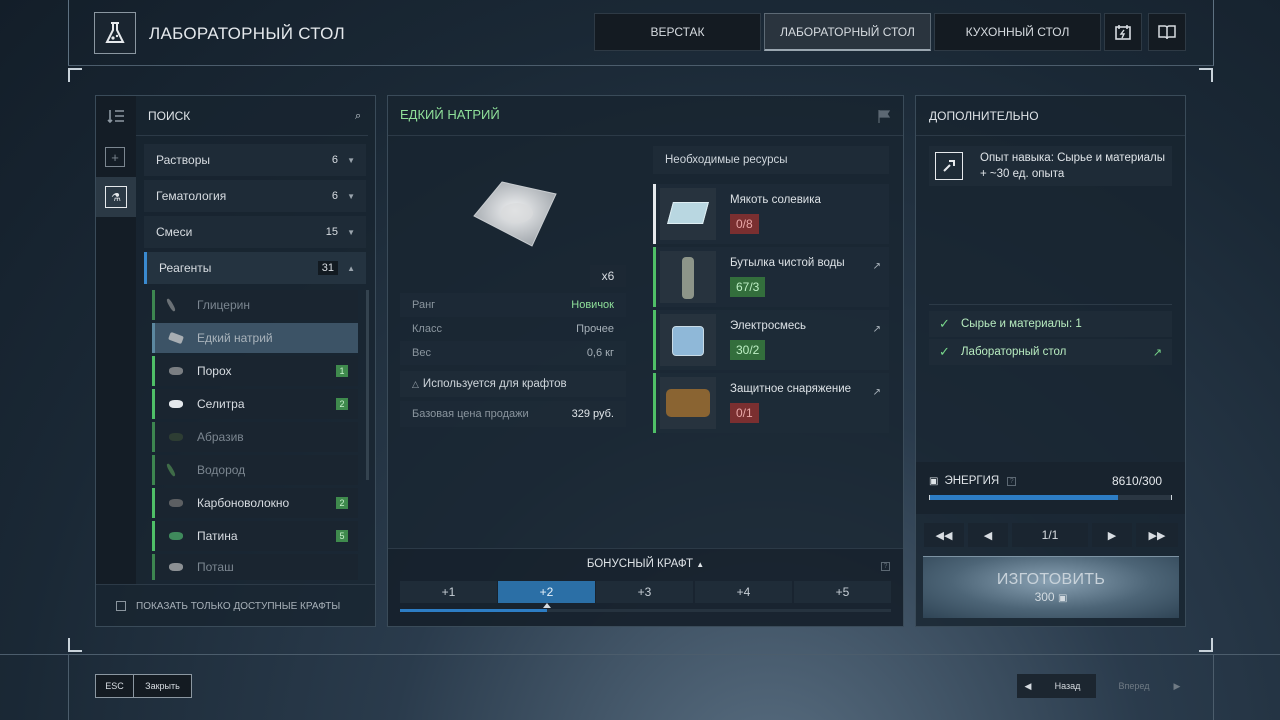  I want to click on prev-page-button: ◀, so click(988, 535).